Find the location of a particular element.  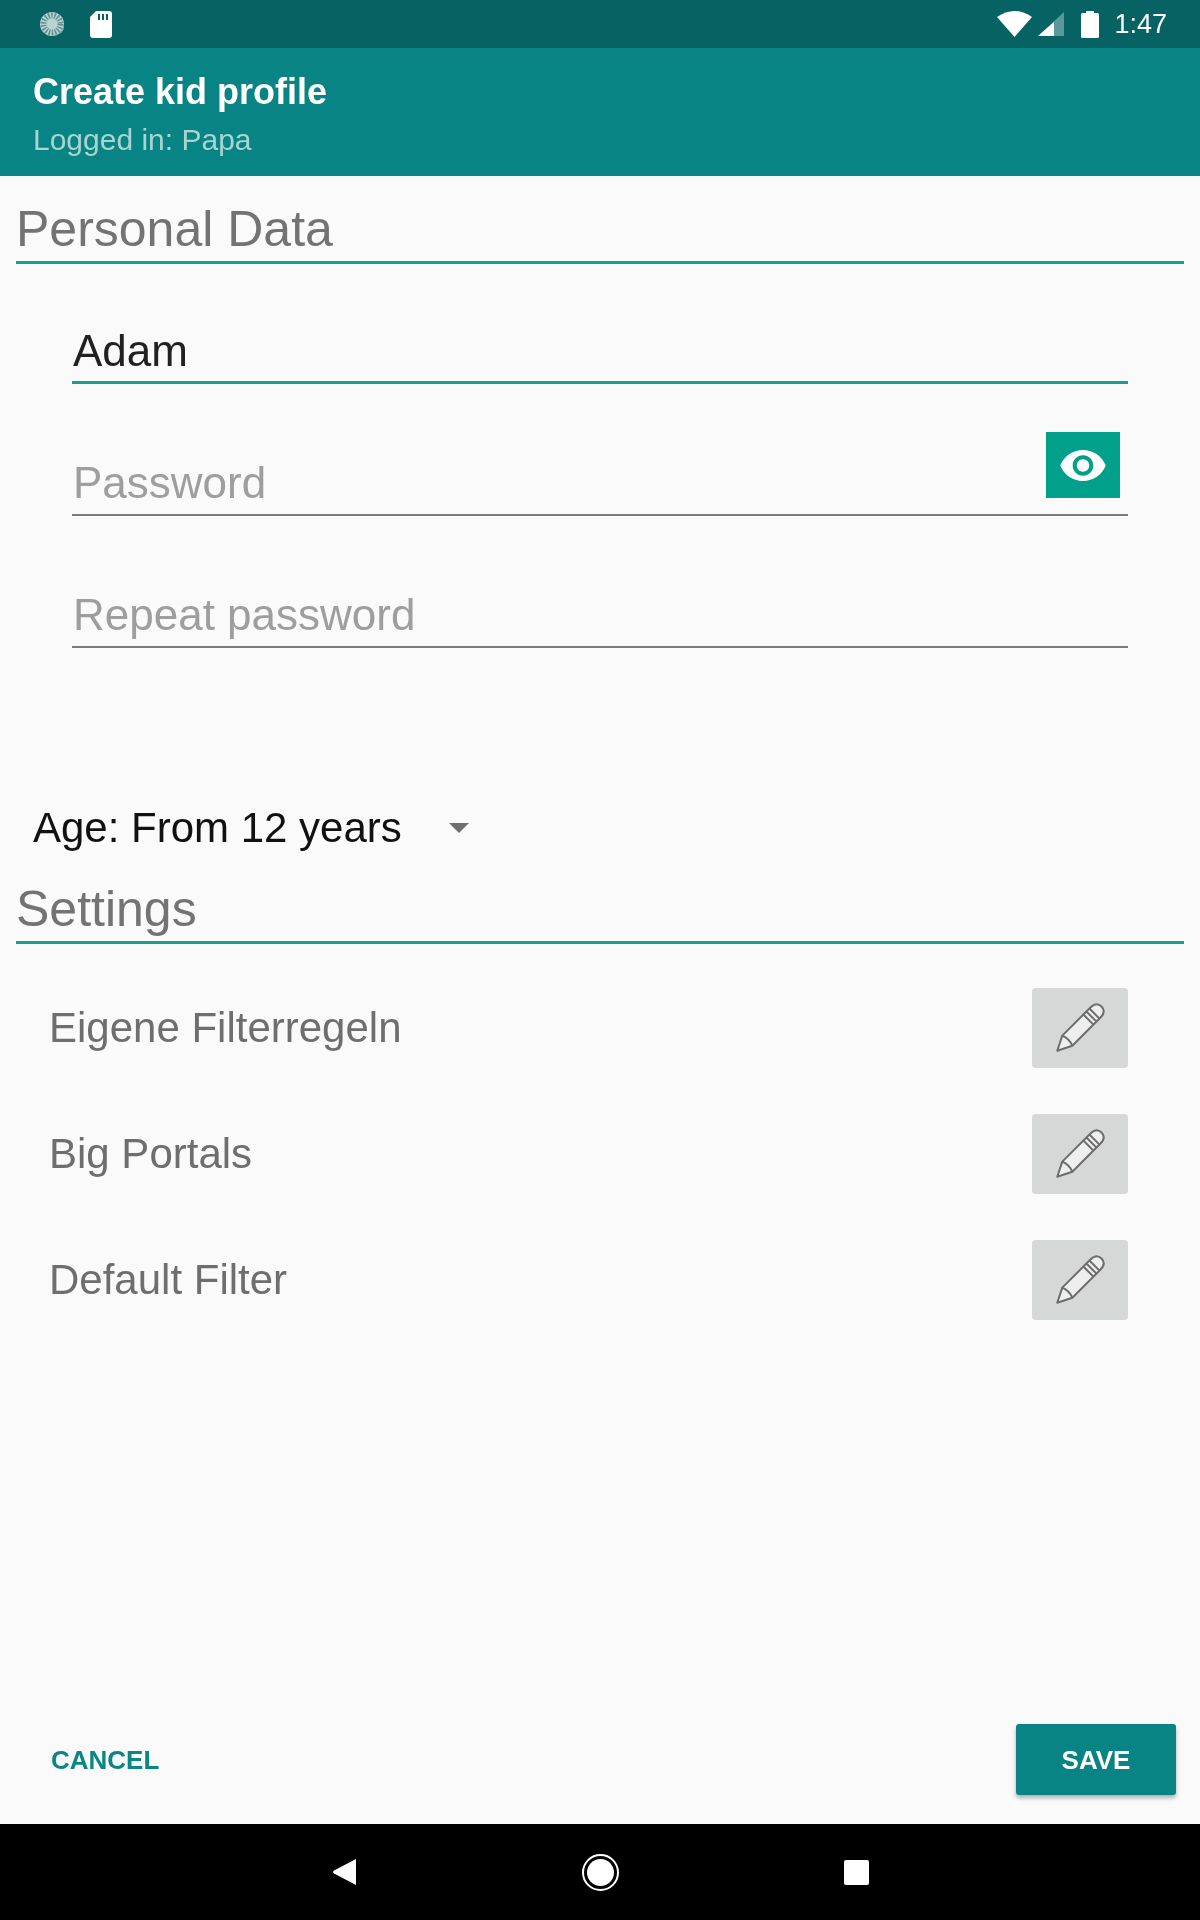

eye-icon is located at coordinates (1083, 465).